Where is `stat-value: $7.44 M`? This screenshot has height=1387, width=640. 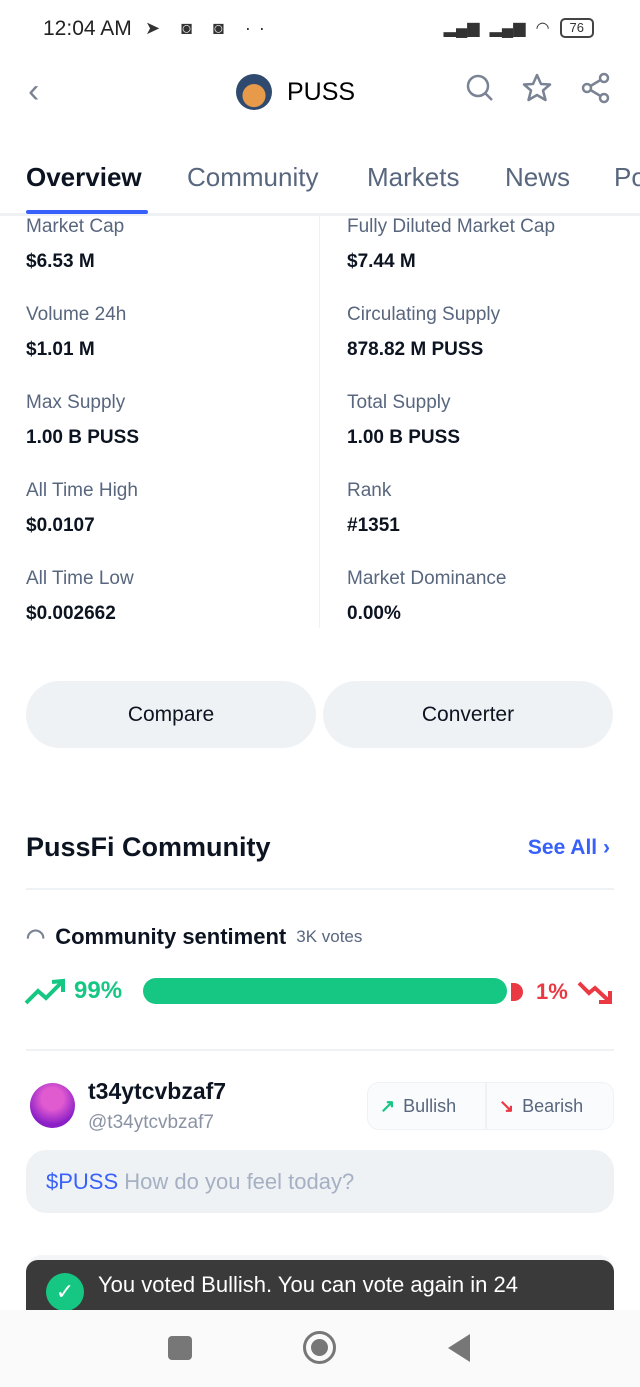
stat-value: $7.44 M is located at coordinates (381, 261).